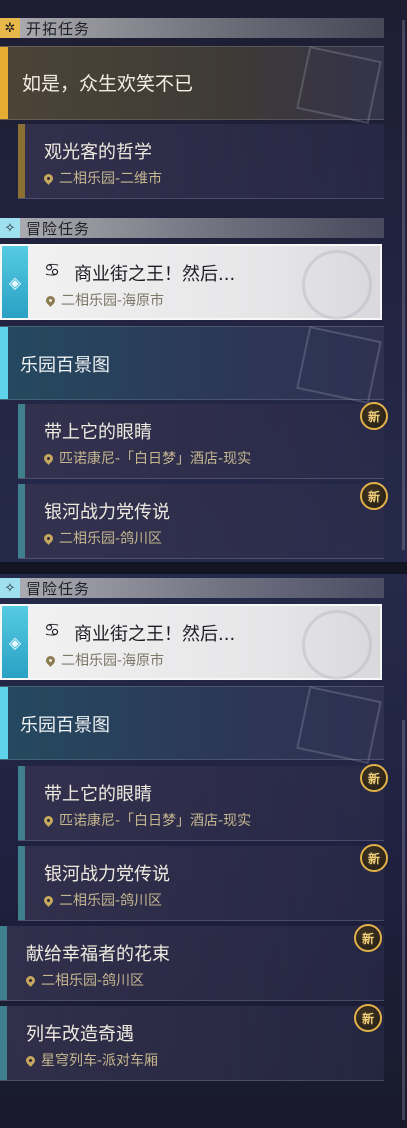 This screenshot has height=1128, width=407. Describe the element at coordinates (192, 963) in the screenshot. I see `quest-item: 献给幸福者的花束 二相乐园-鸽川区` at that location.